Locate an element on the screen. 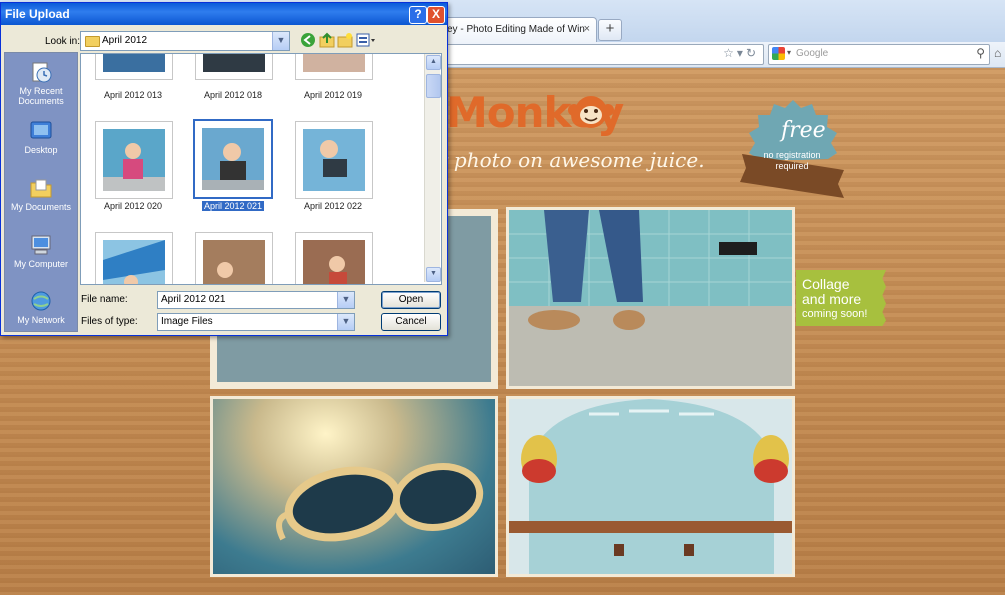  look-in-dropdown: April 2012 ▼ is located at coordinates (185, 41).